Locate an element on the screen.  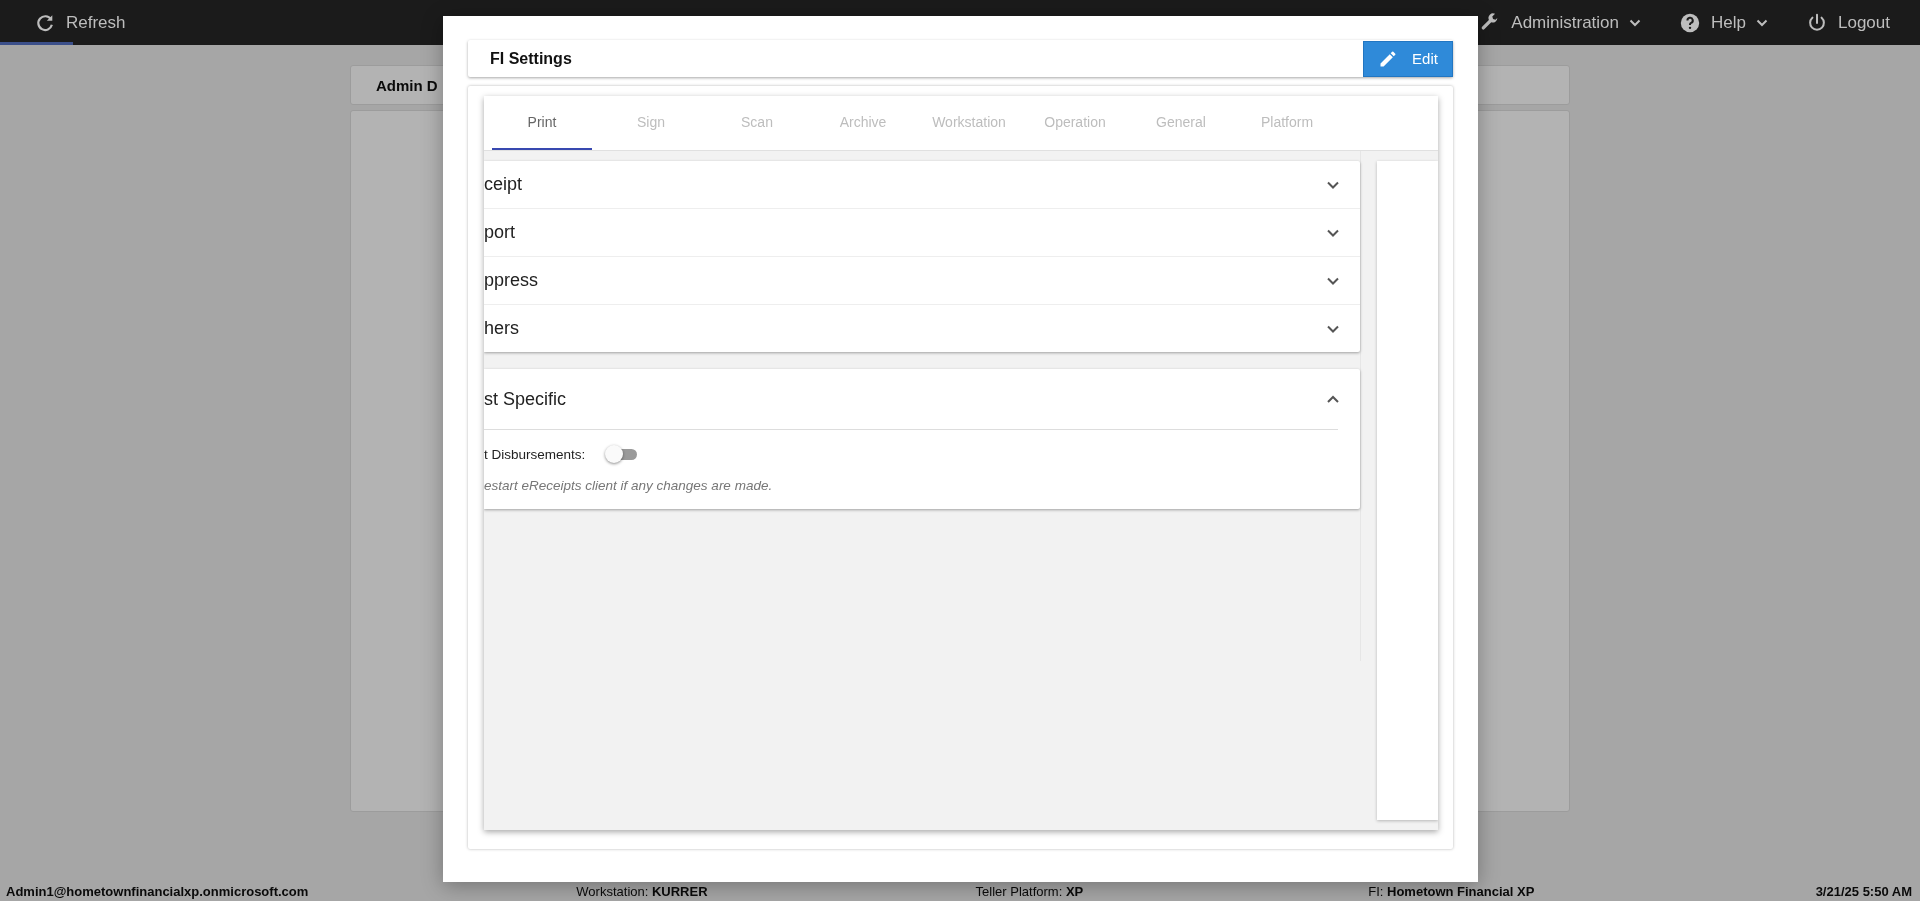
dialog-title: FI Settings is located at coordinates (531, 58).